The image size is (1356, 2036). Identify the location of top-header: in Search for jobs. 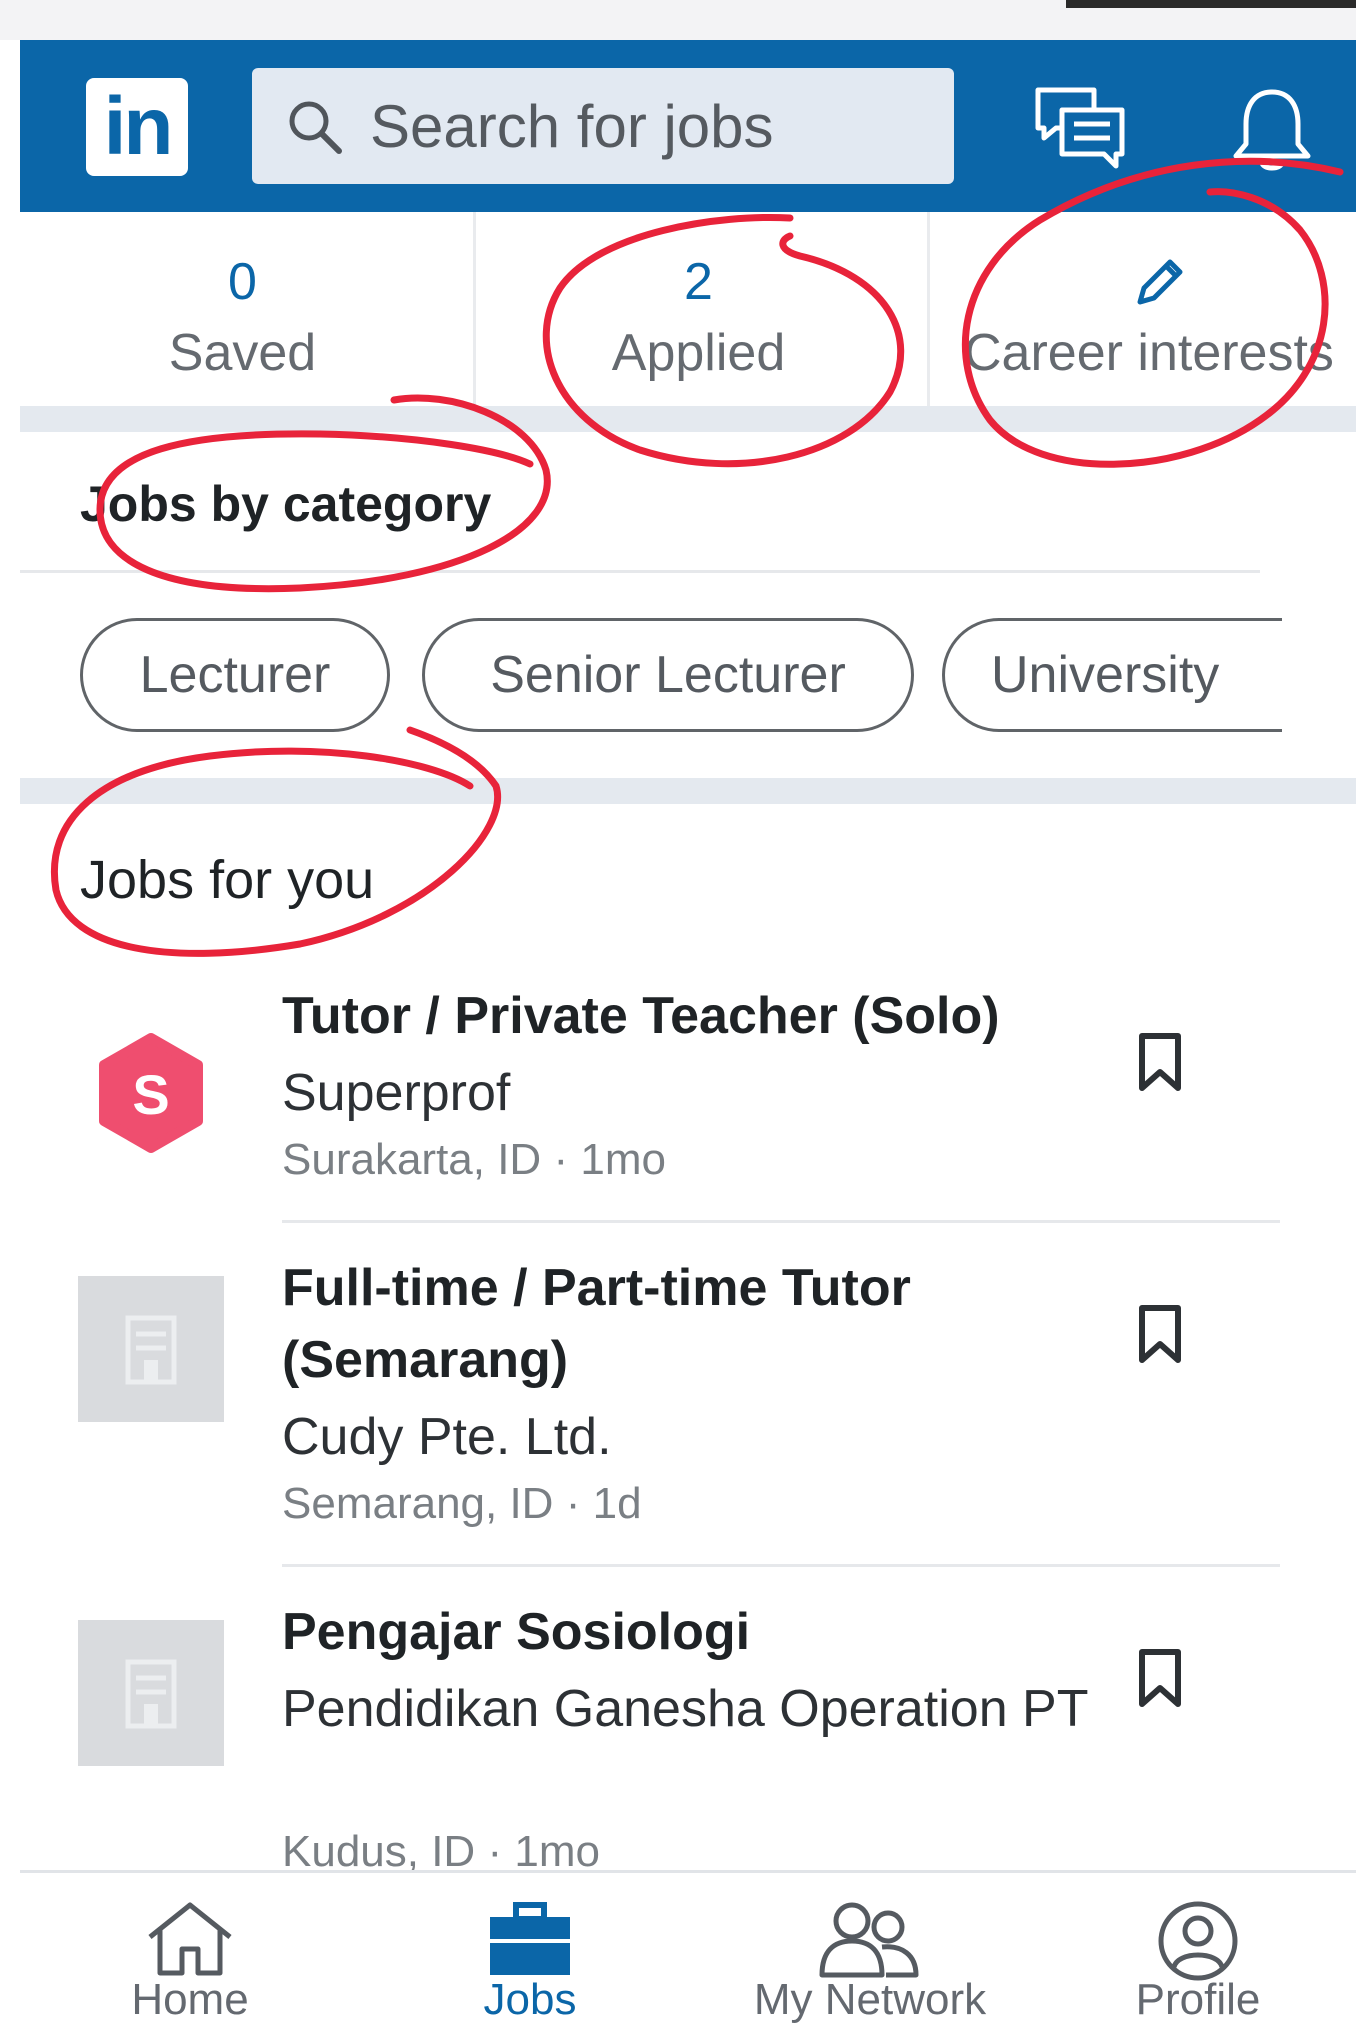
(688, 126).